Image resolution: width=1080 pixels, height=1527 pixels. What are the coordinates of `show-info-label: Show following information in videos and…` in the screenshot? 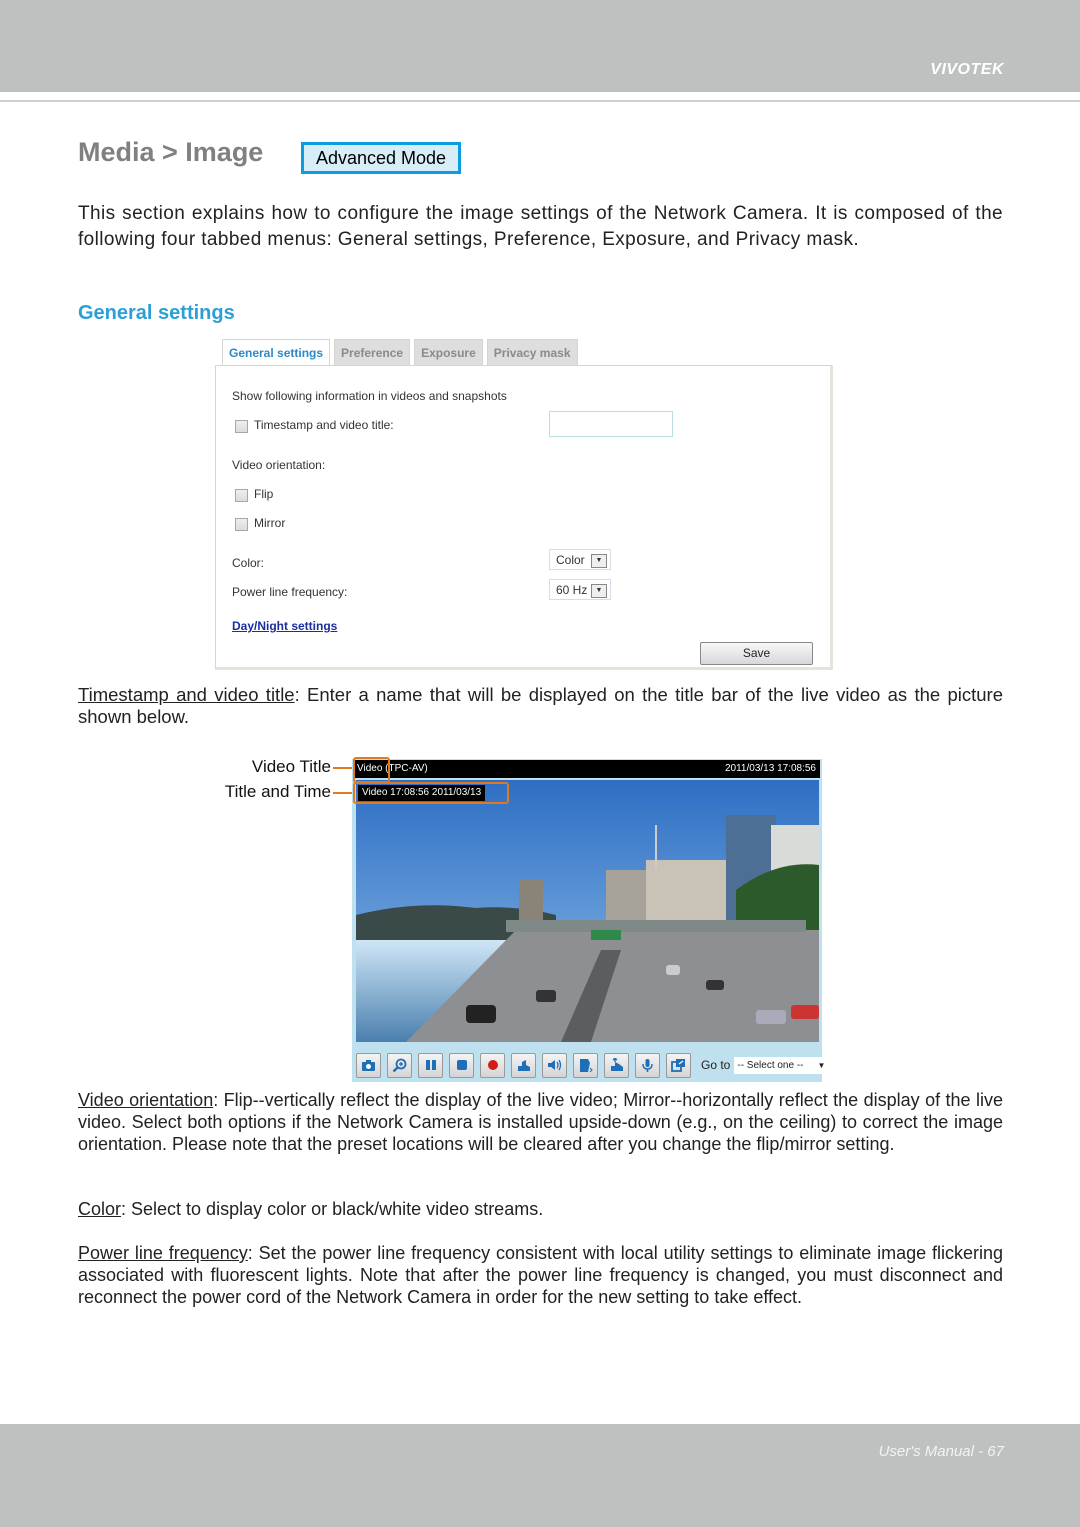 It's located at (369, 396).